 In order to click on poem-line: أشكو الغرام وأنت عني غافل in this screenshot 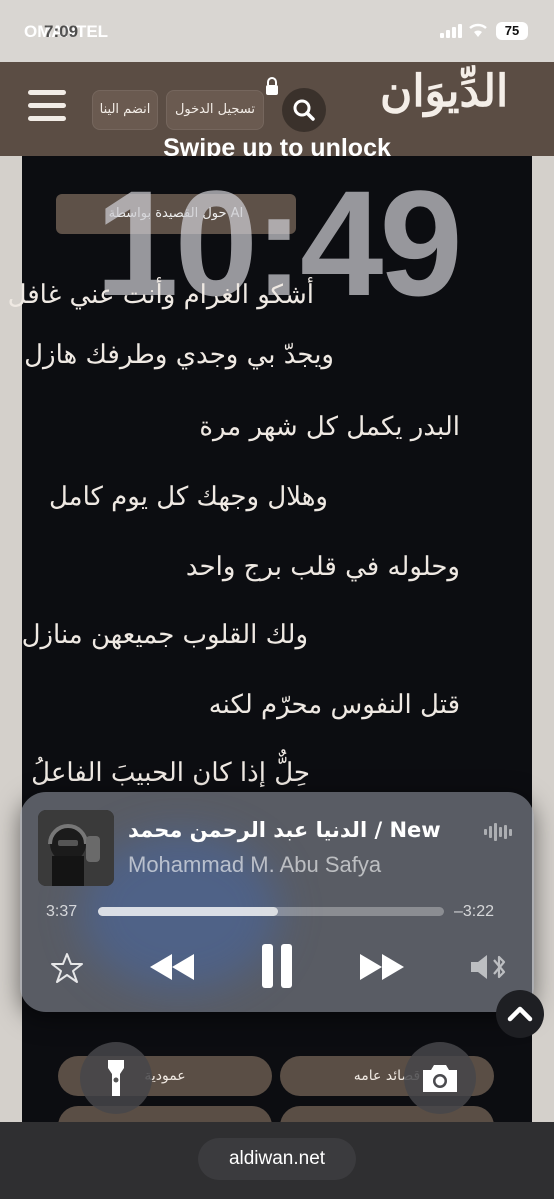, I will do `click(160, 295)`.